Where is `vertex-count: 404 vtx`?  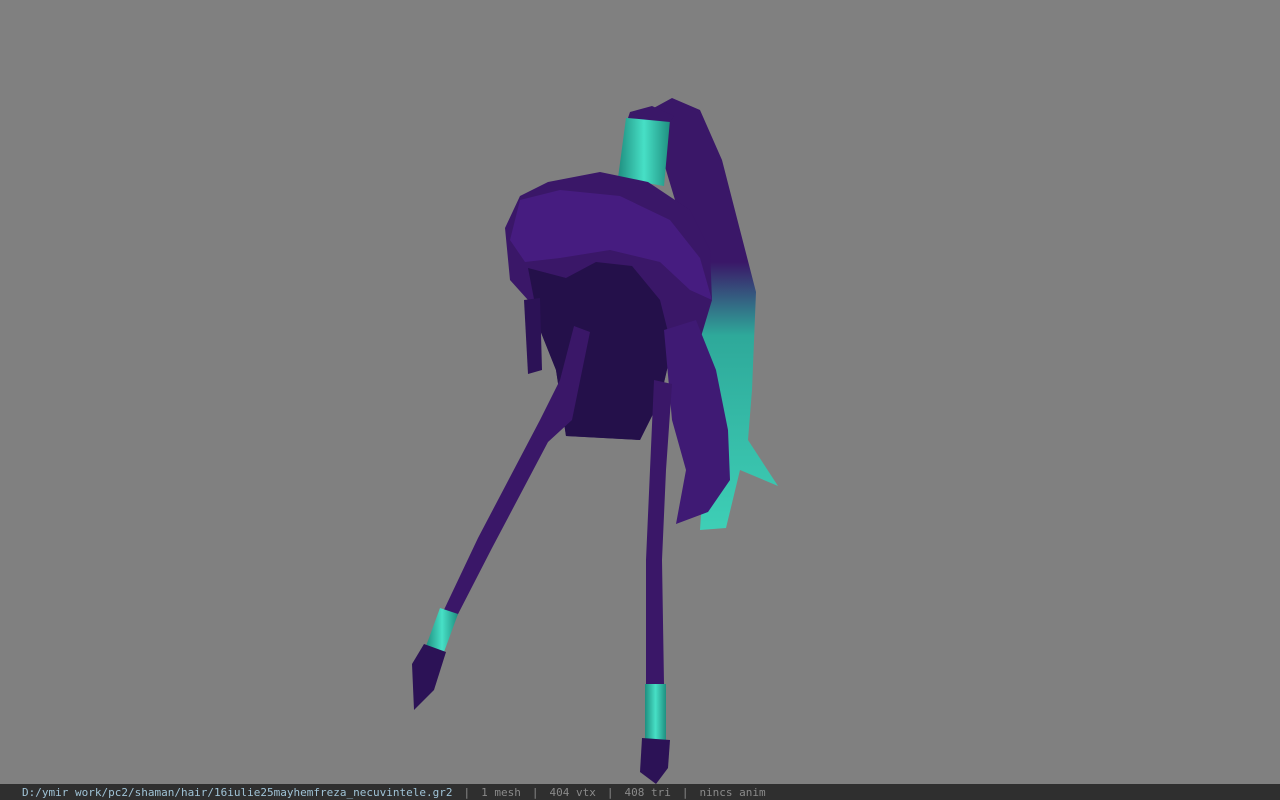
vertex-count: 404 vtx is located at coordinates (572, 792).